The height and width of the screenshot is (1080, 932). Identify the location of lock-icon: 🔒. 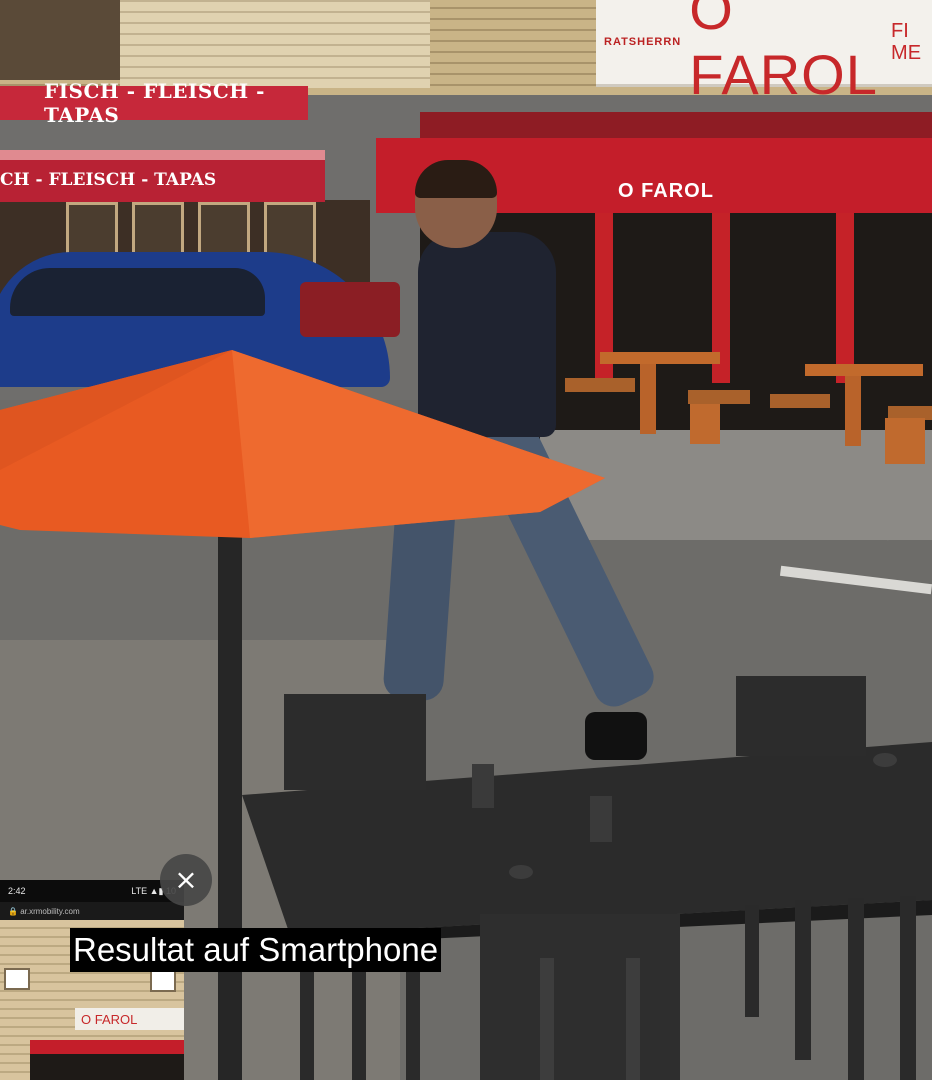
(14, 911).